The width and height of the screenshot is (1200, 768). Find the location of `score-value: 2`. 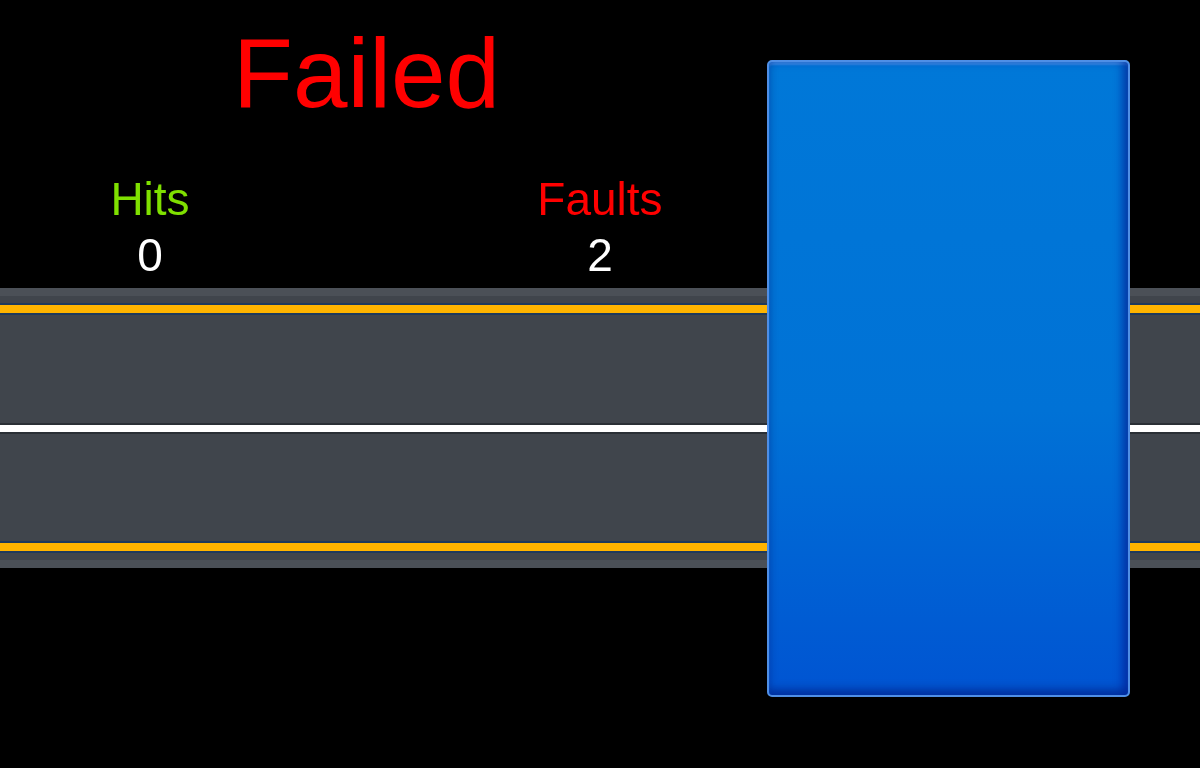

score-value: 2 is located at coordinates (600, 255).